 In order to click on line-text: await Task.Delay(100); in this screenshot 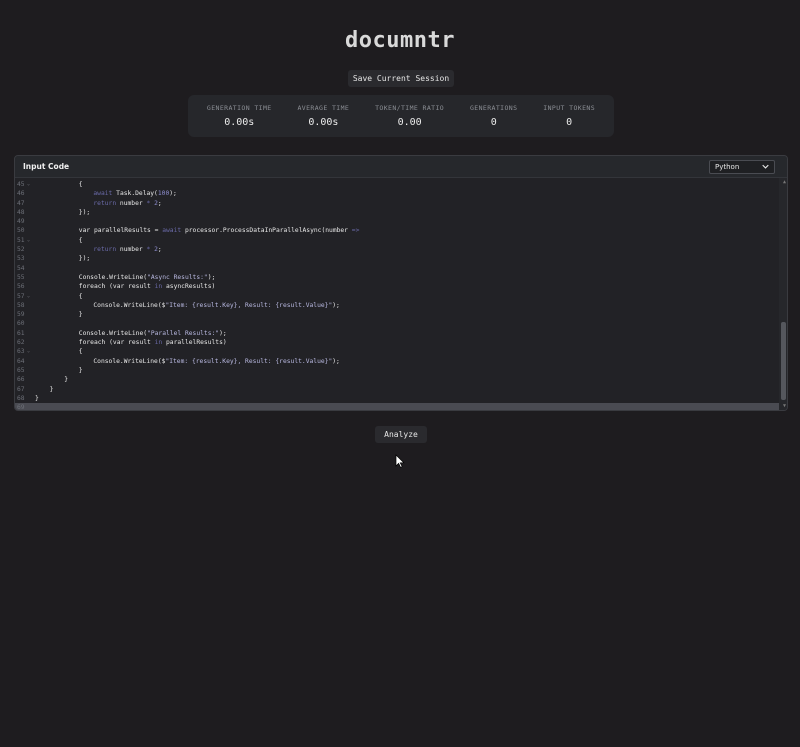, I will do `click(135, 194)`.